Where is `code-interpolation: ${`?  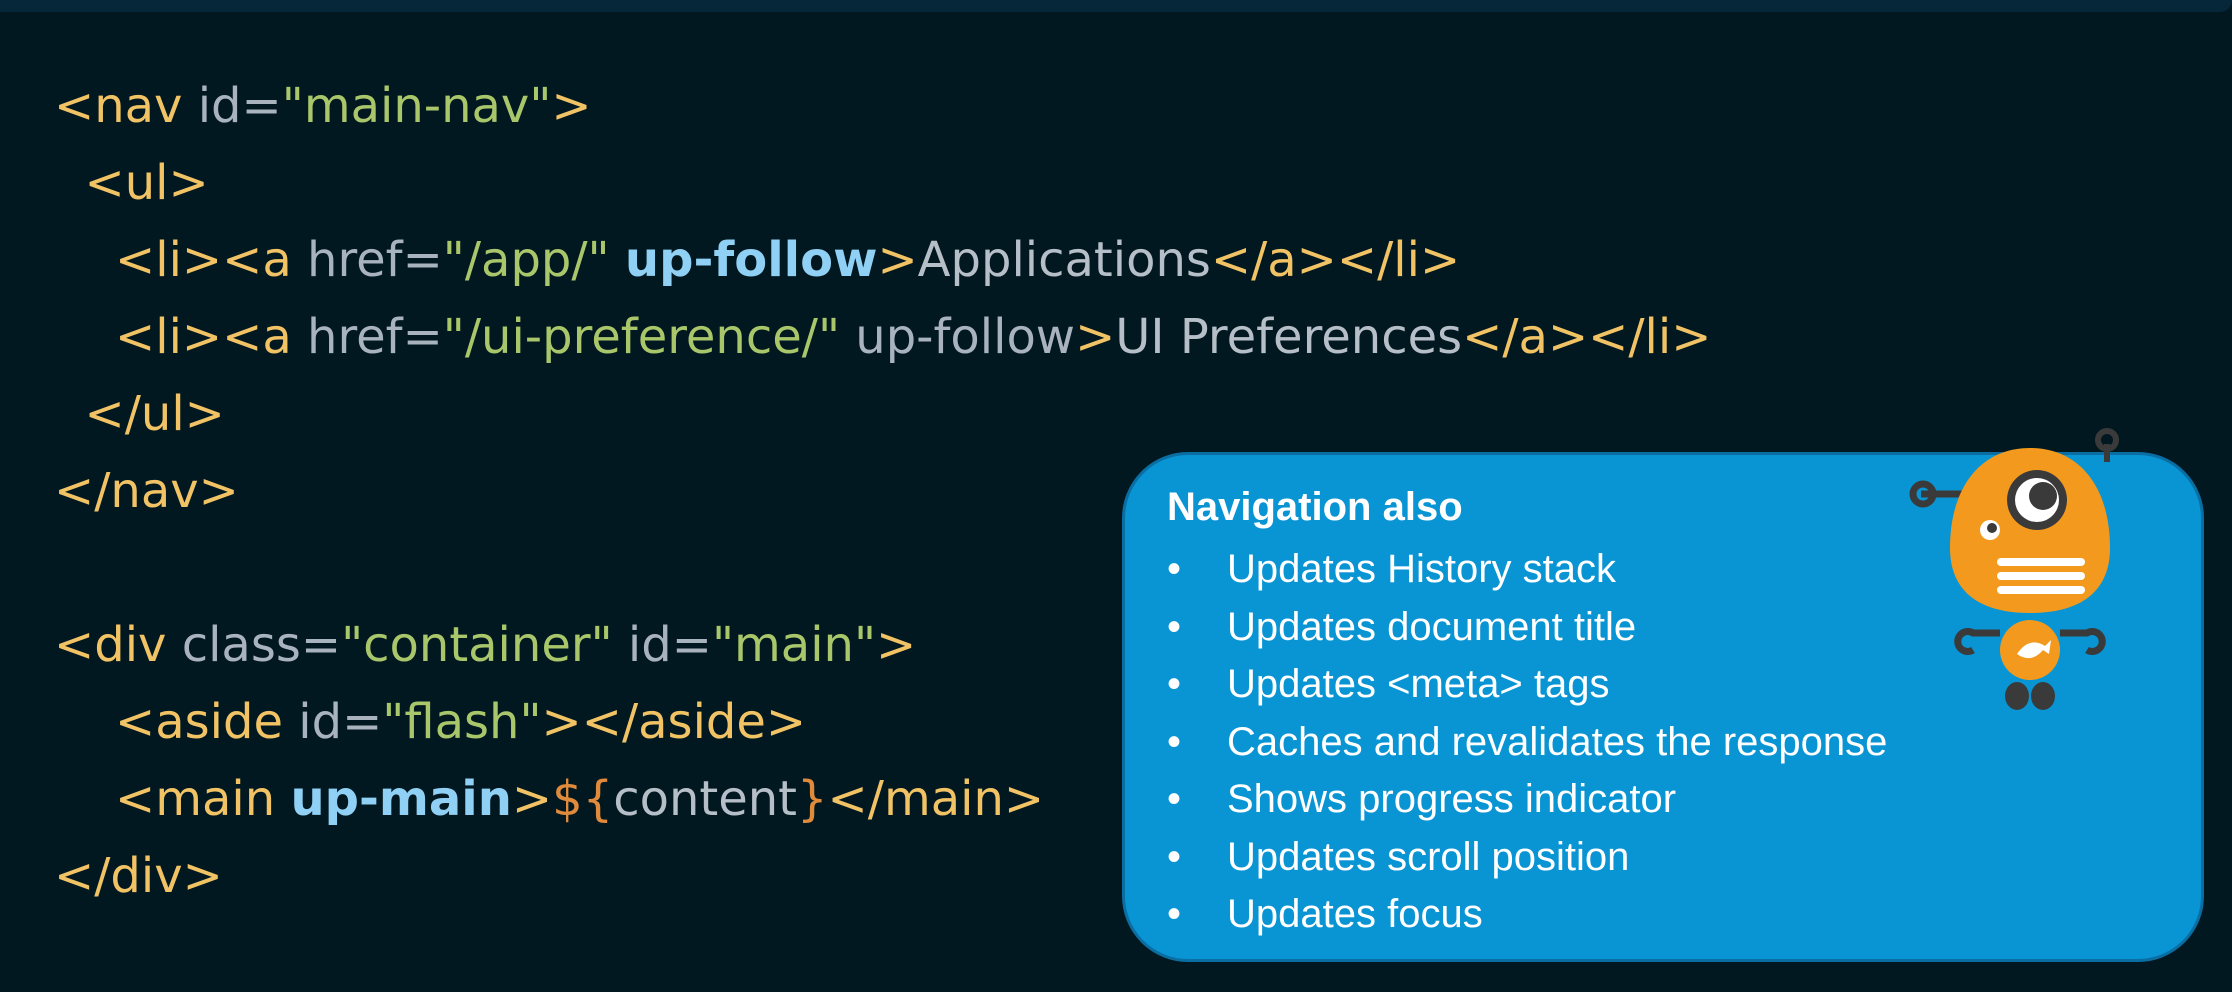
code-interpolation: ${ is located at coordinates (583, 799).